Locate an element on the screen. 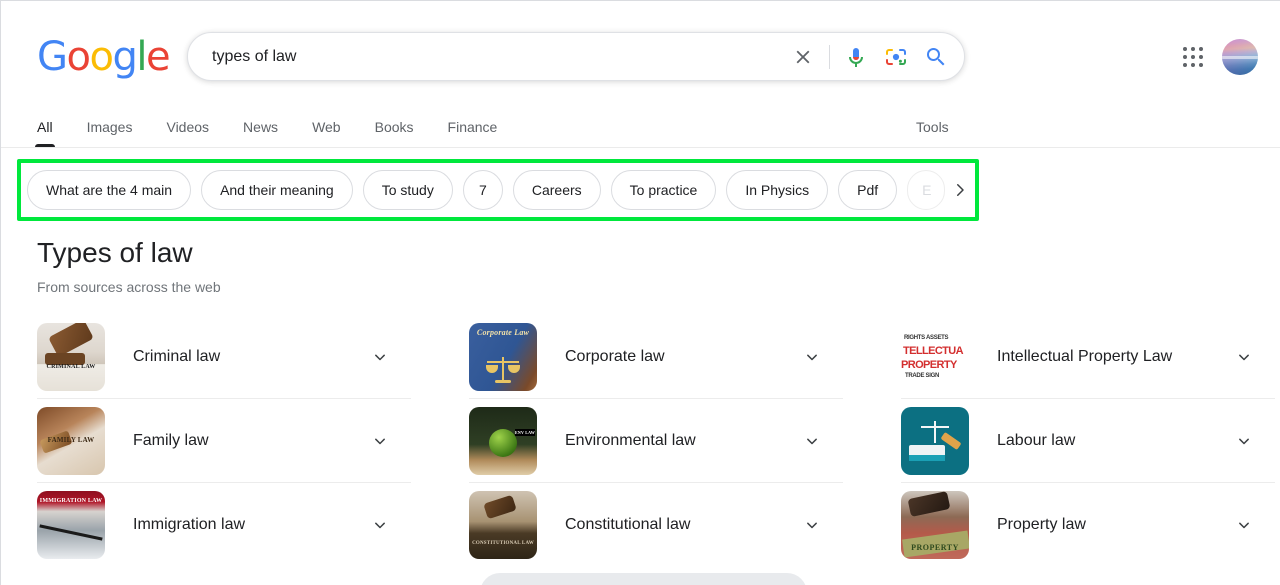  chips-next-icon is located at coordinates (960, 190).